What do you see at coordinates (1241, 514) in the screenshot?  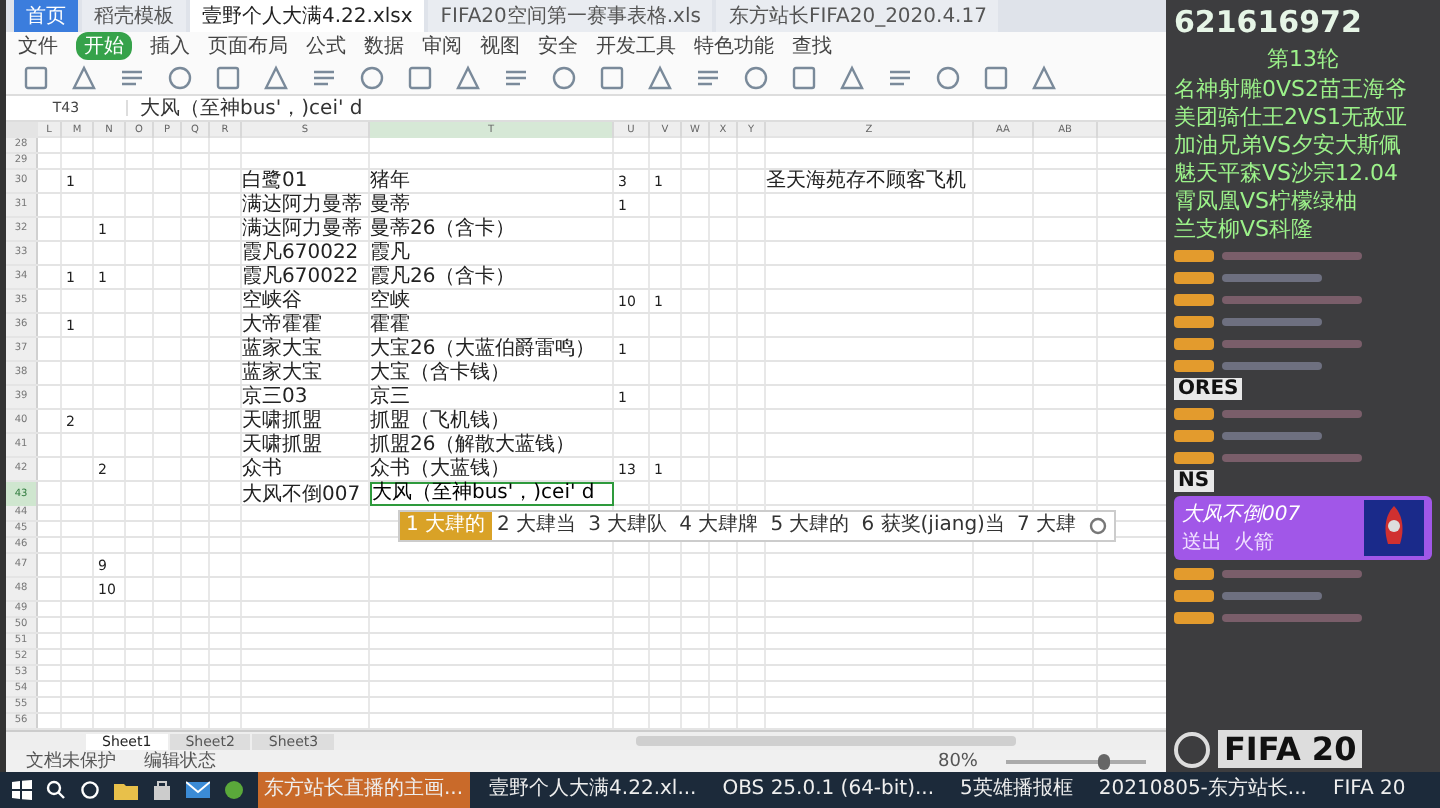 I see `gift-user: 大风不倒007` at bounding box center [1241, 514].